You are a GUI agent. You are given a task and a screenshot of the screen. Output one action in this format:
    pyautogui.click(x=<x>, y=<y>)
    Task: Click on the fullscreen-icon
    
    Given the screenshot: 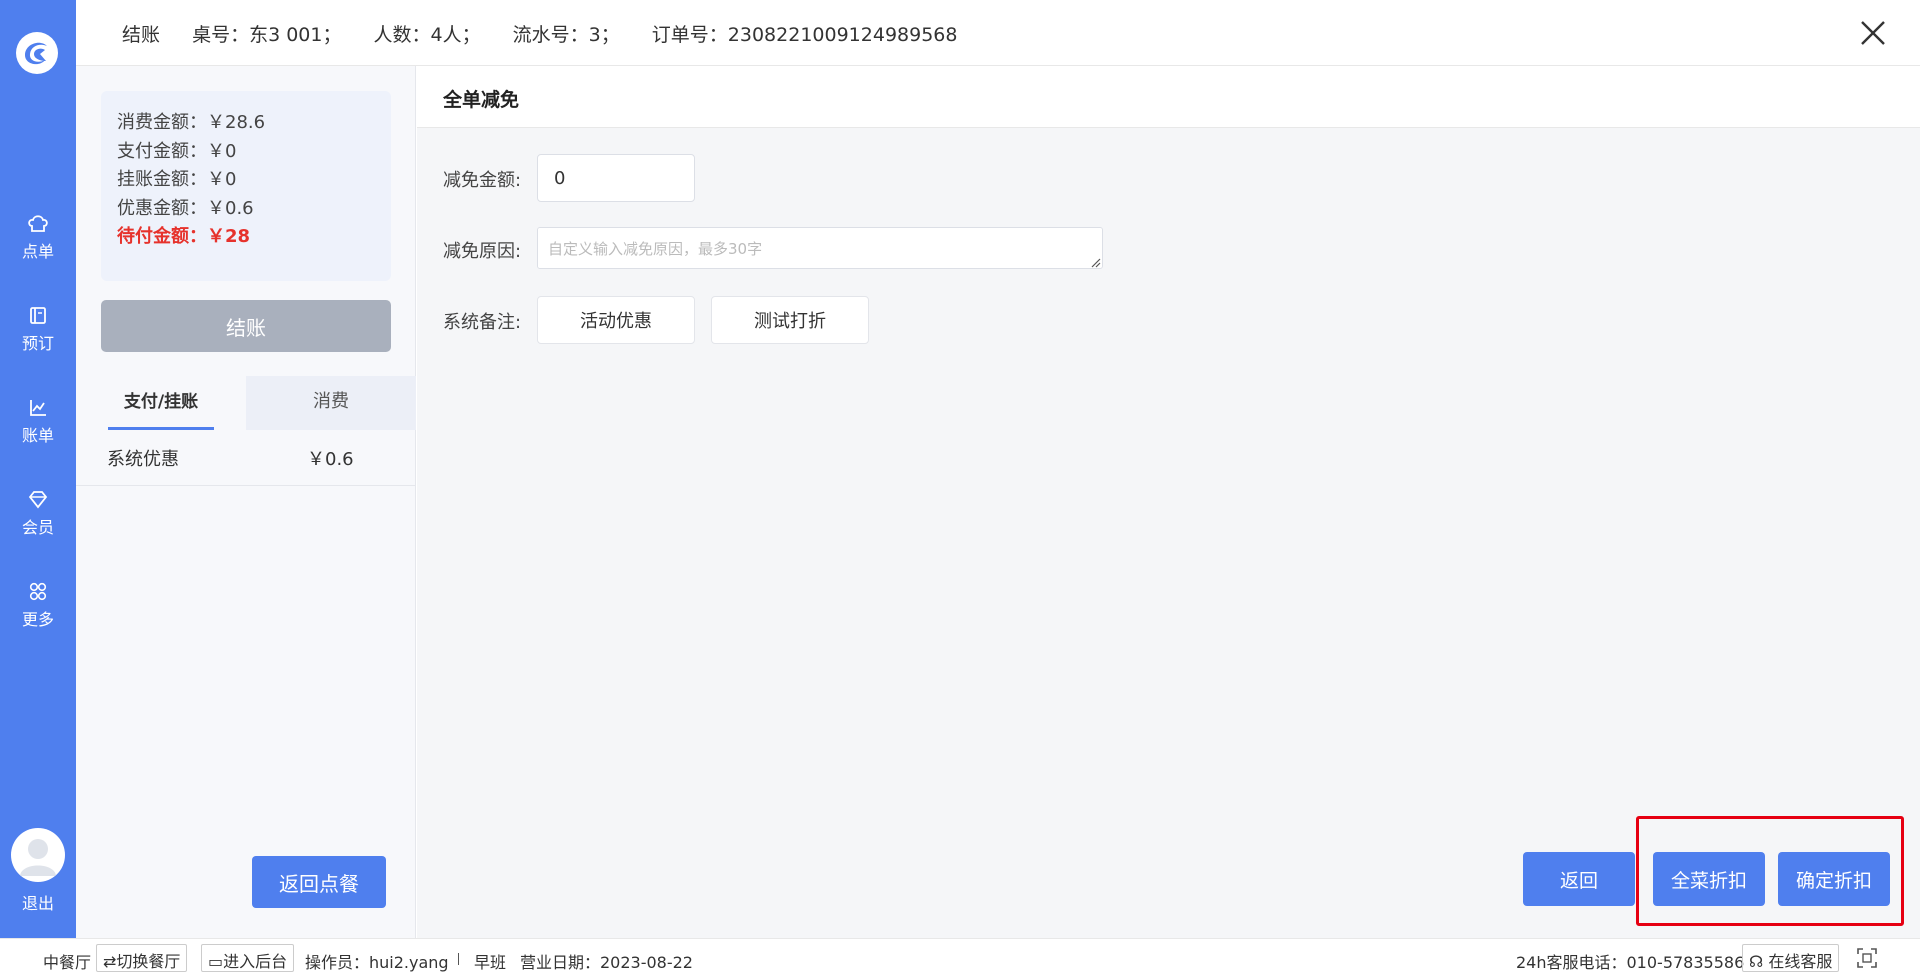 What is the action you would take?
    pyautogui.click(x=1867, y=958)
    